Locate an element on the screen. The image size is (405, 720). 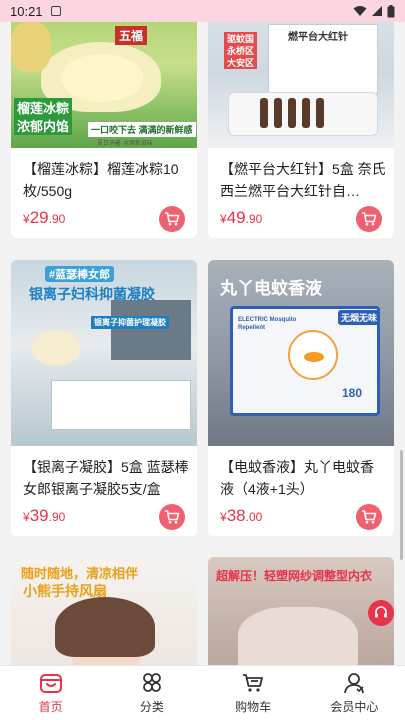
product-overlay-line1: 超解压！轻塑网纱调整型内衣 is located at coordinates (294, 576).